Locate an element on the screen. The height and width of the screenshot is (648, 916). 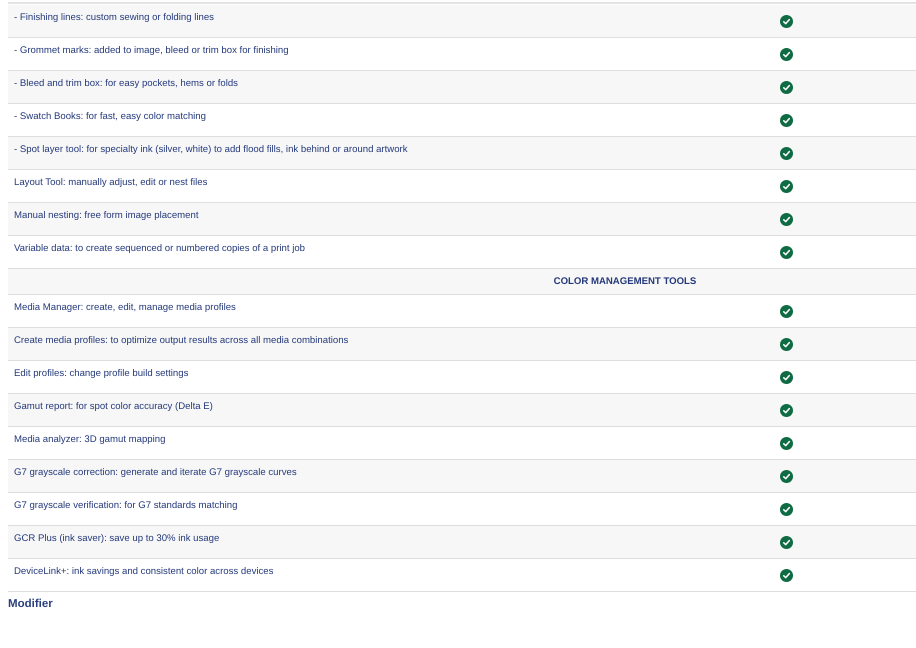
feature-cell-text: - Finishing lines: custom sewing or folding lines is located at coordinates (114, 18).